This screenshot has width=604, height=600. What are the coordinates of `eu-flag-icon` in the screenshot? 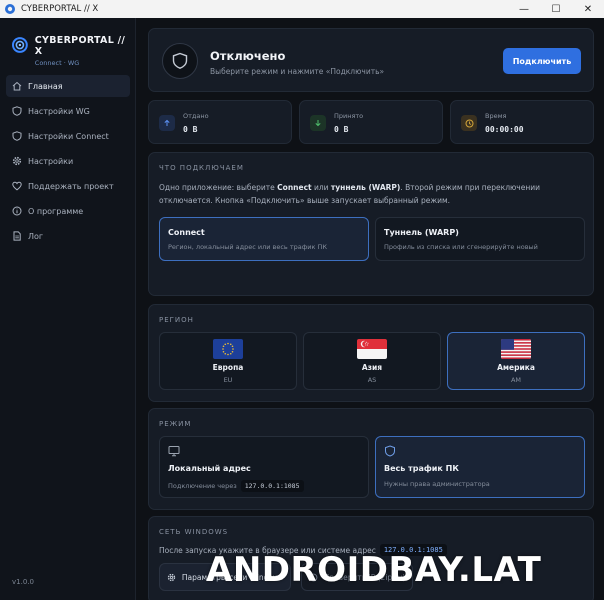 It's located at (228, 349).